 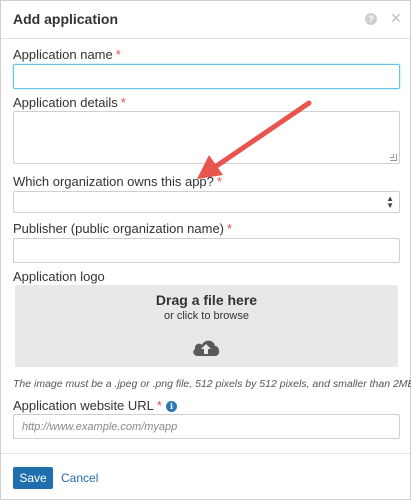 What do you see at coordinates (83, 405) in the screenshot?
I see `url-label-text: Application website URL` at bounding box center [83, 405].